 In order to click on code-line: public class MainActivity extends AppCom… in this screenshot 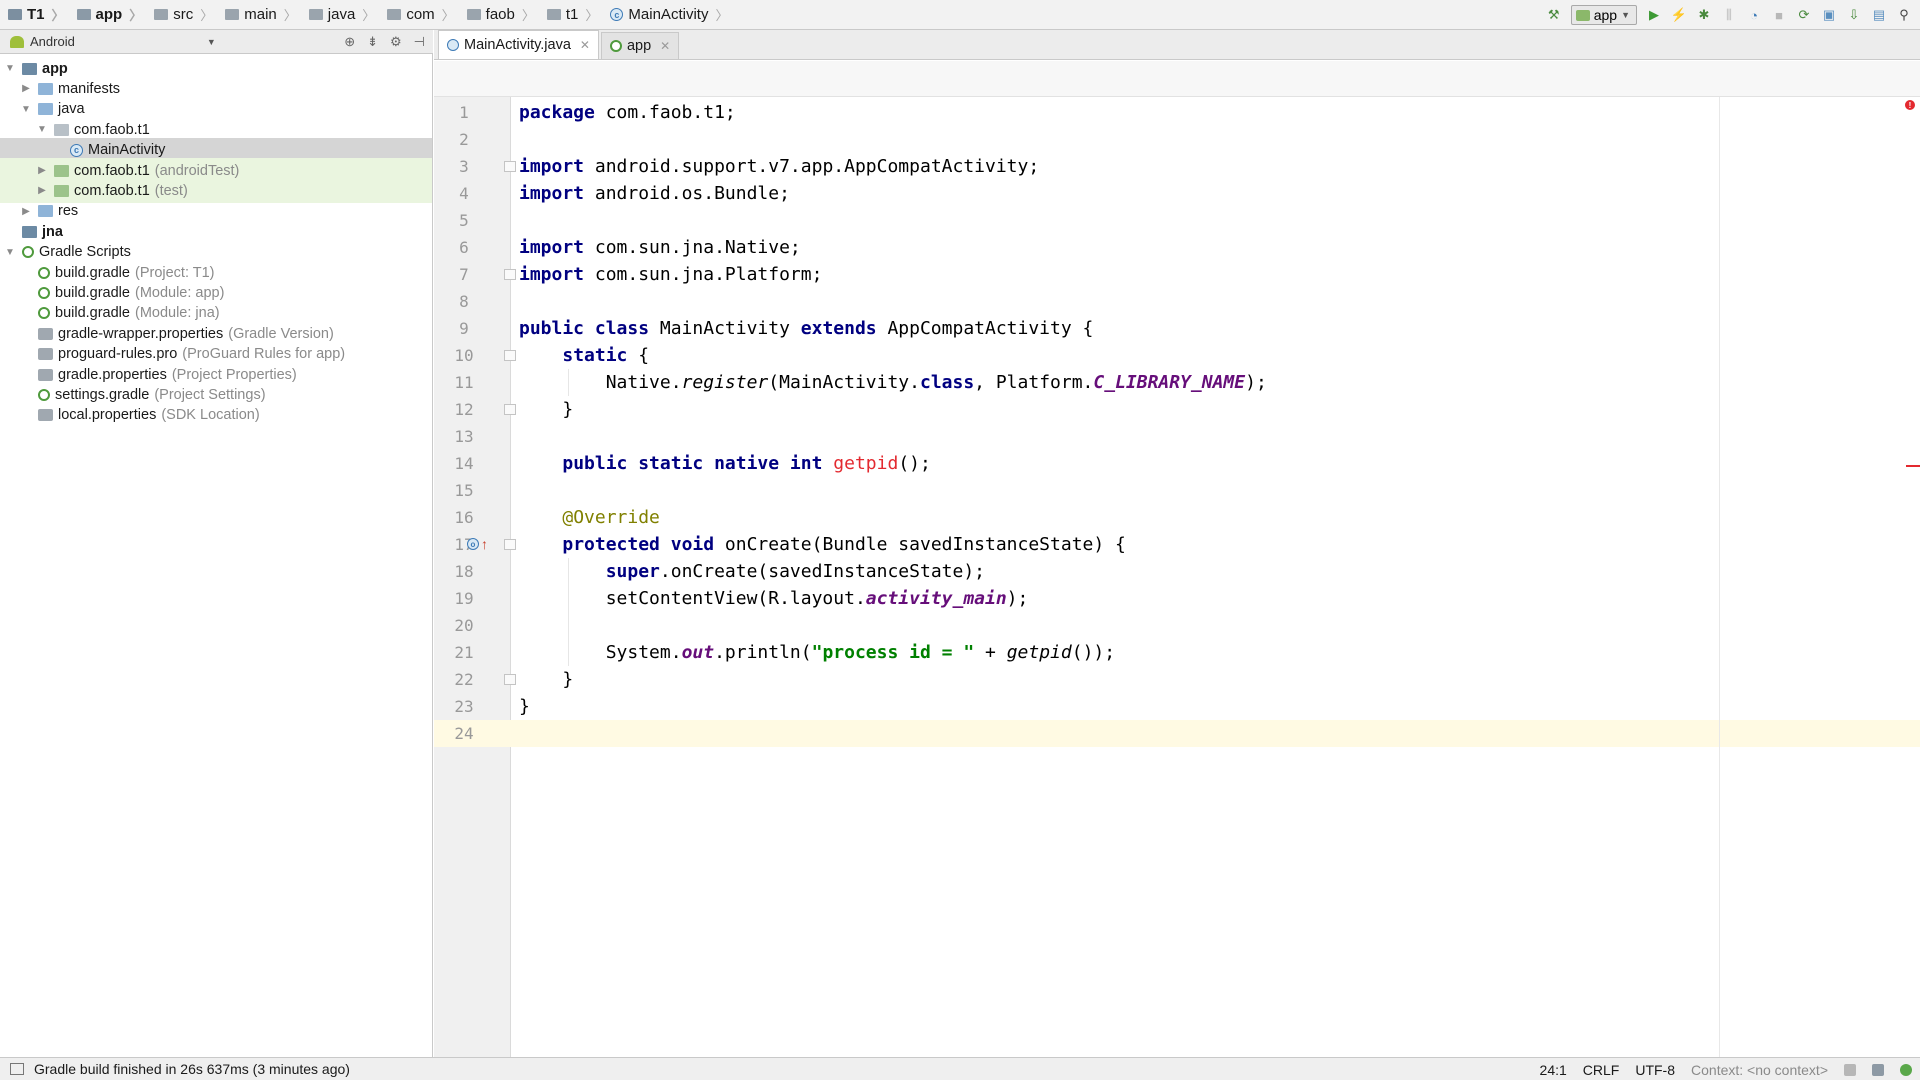, I will do `click(806, 328)`.